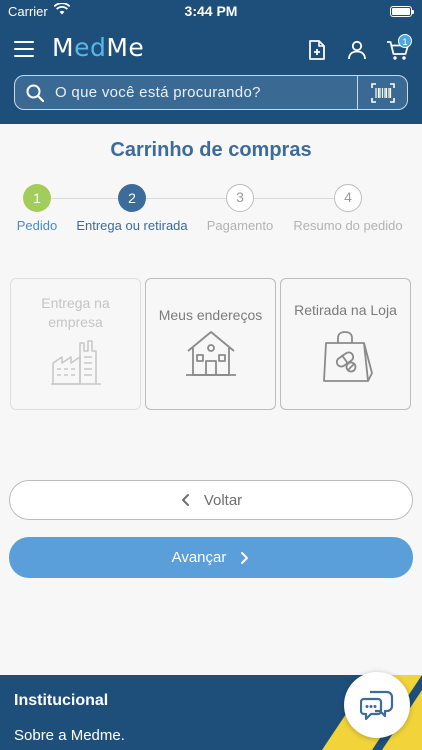  I want to click on next-button: Avançar, so click(211, 557).